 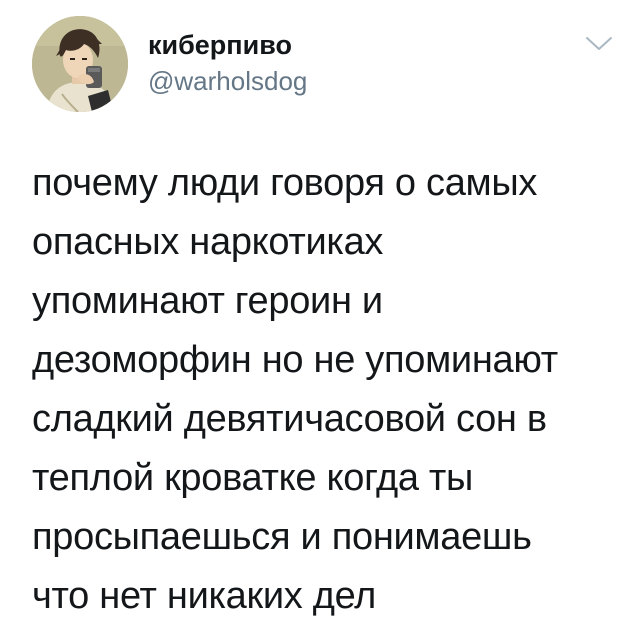 I want to click on avatar, so click(x=80, y=64).